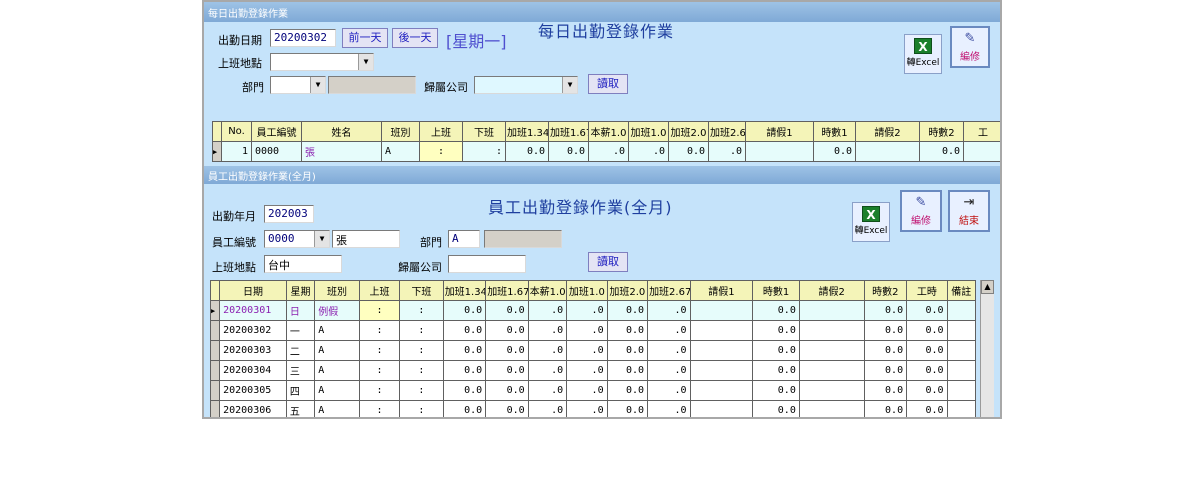 The height and width of the screenshot is (500, 1200). Describe the element at coordinates (415, 38) in the screenshot. I see `next-day-button: 後一天` at that location.